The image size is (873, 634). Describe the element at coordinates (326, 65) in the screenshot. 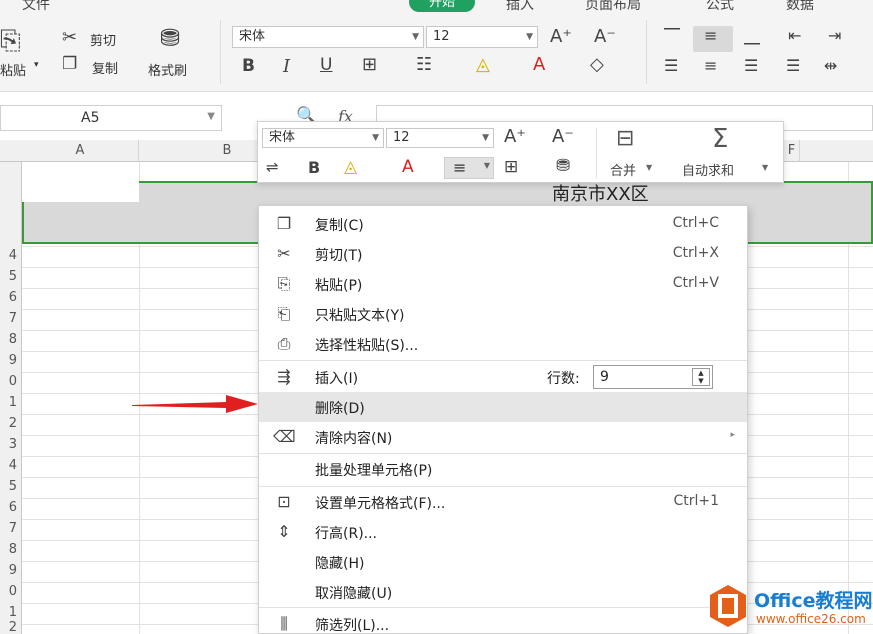

I see `underline-icon: U` at that location.